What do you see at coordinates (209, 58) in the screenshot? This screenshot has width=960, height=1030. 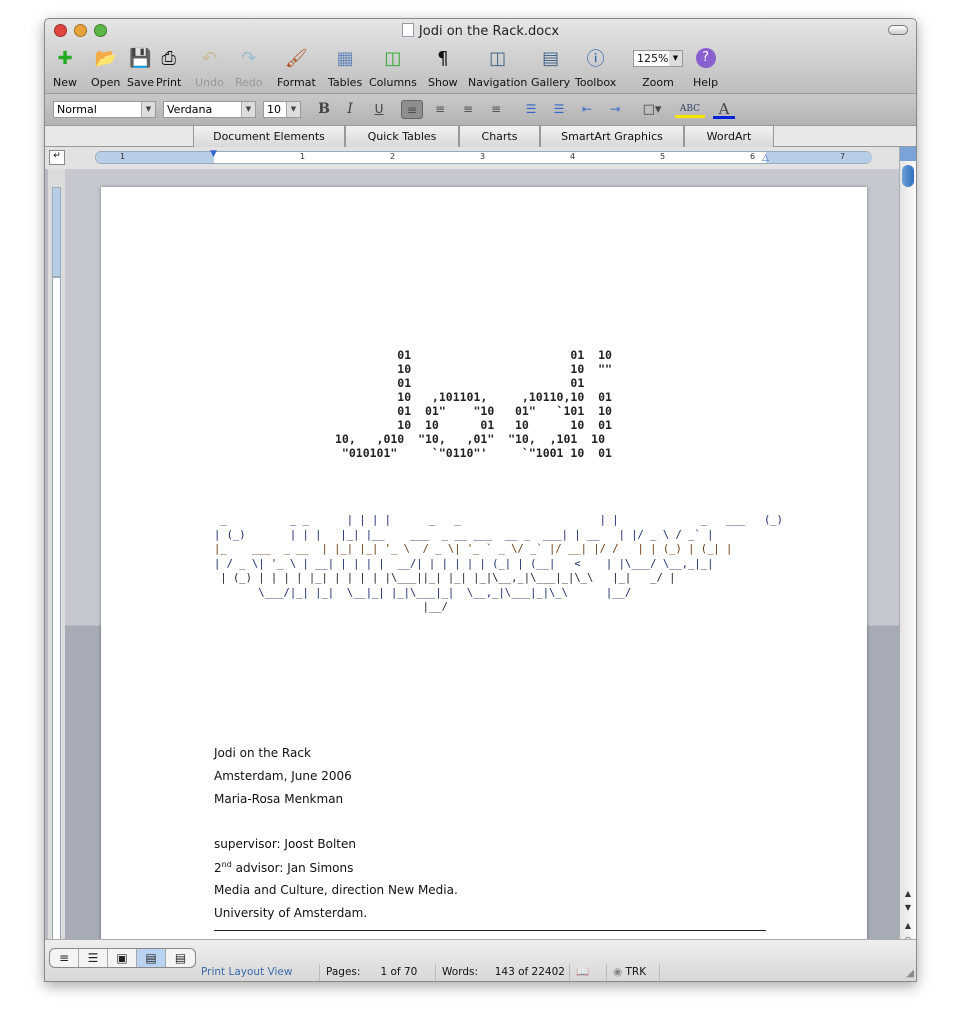 I see `undo-icon: ↶` at bounding box center [209, 58].